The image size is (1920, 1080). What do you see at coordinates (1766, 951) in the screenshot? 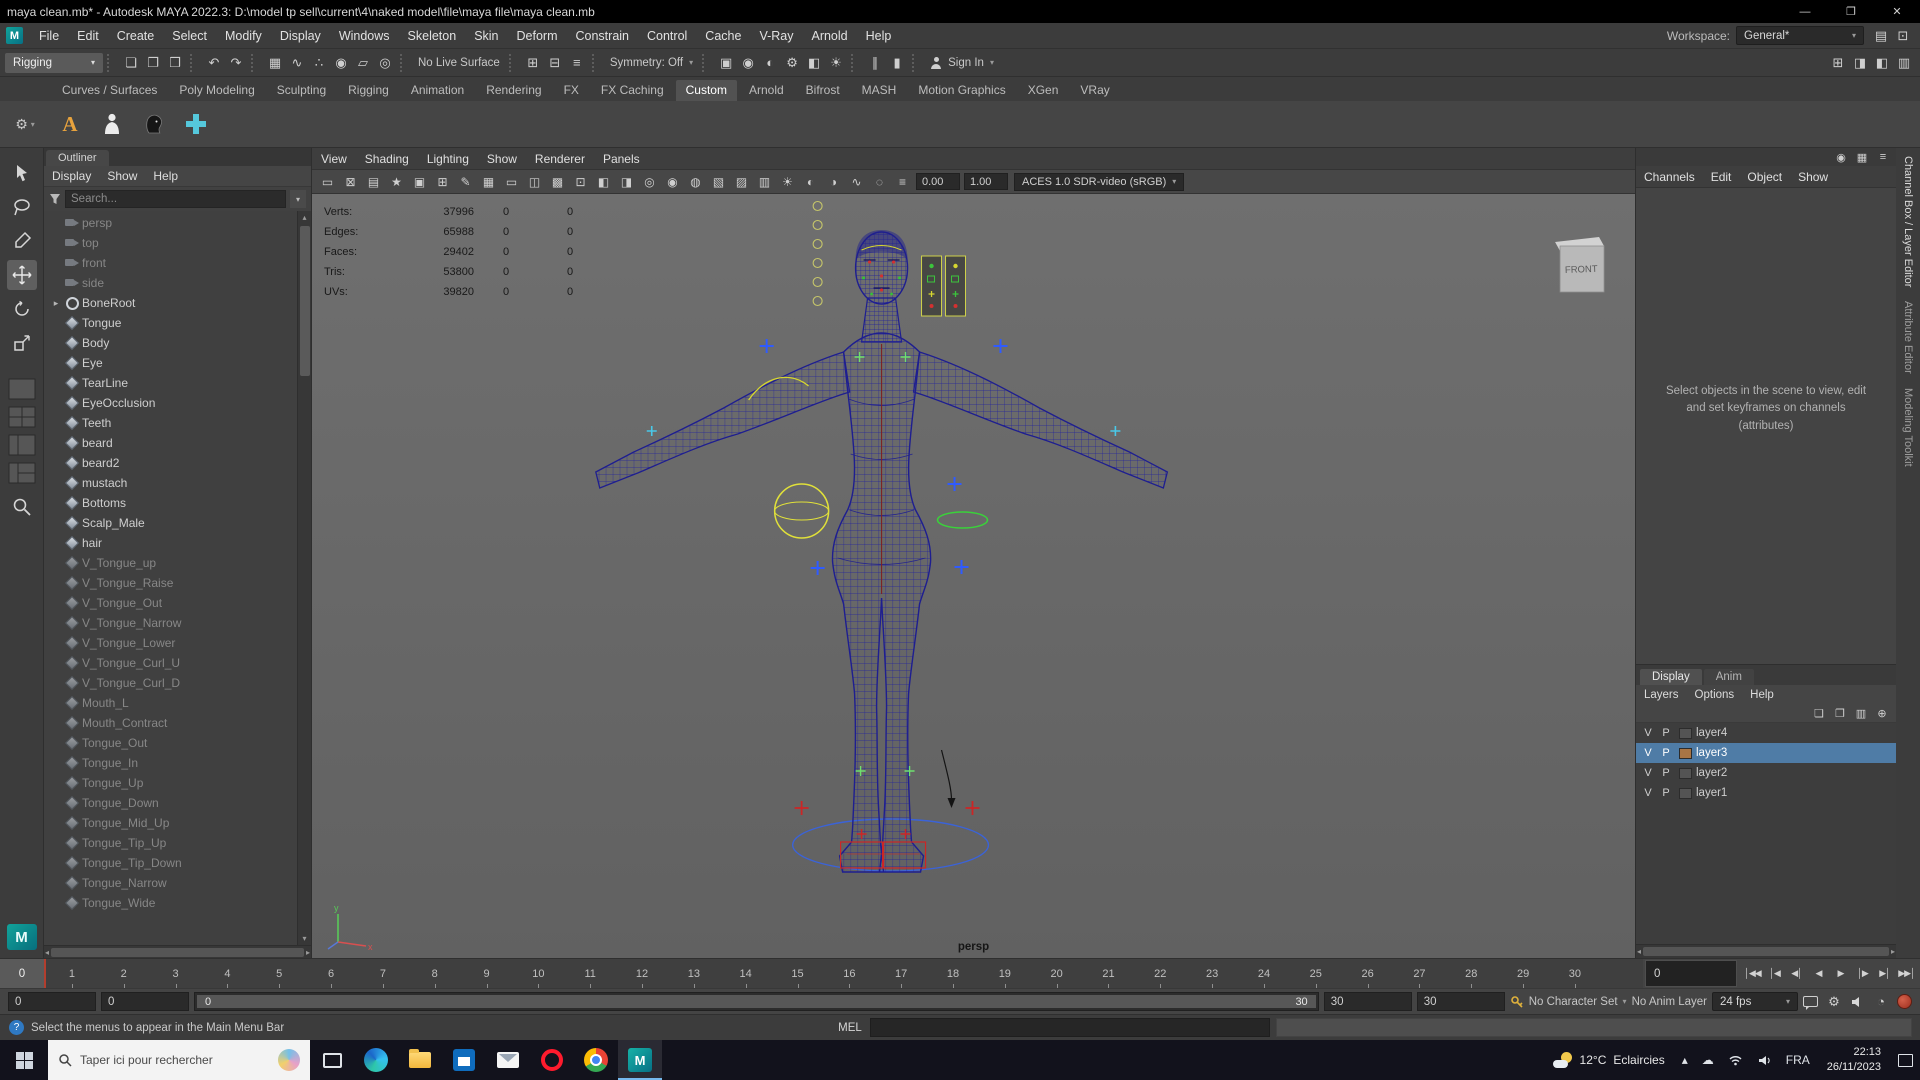
I see `layer-editor-scrollbar: ◂ ▸` at bounding box center [1766, 951].